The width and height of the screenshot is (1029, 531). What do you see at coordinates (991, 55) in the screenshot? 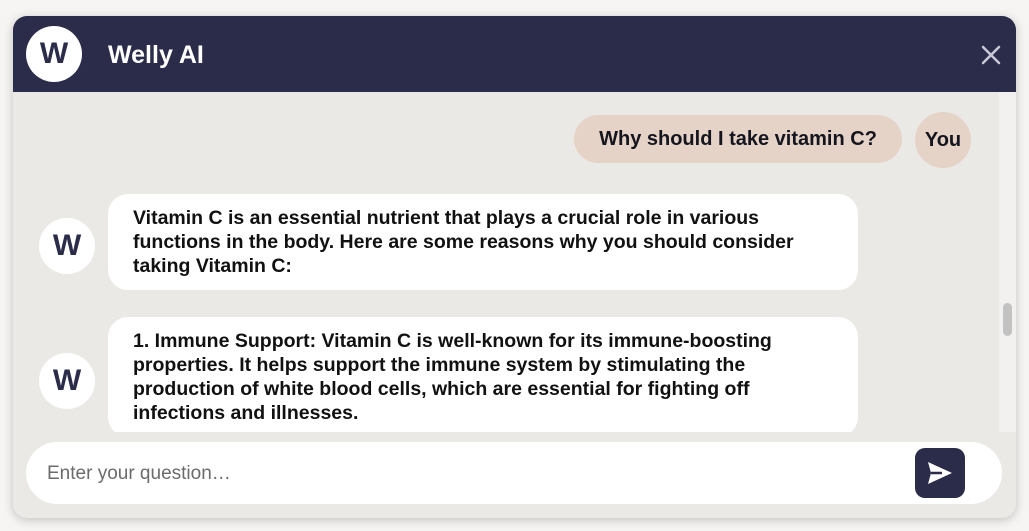
I see `close-icon` at bounding box center [991, 55].